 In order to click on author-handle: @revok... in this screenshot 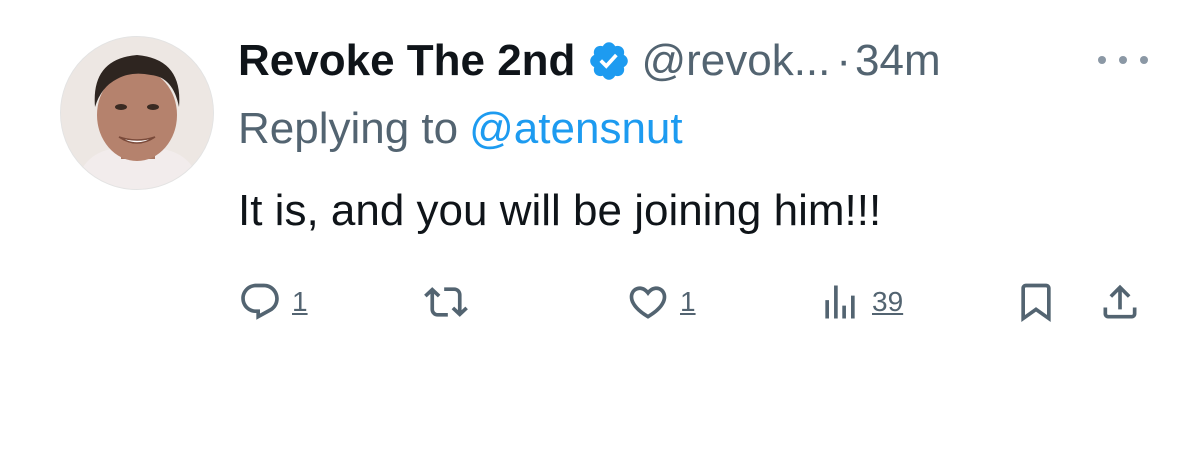, I will do `click(735, 61)`.